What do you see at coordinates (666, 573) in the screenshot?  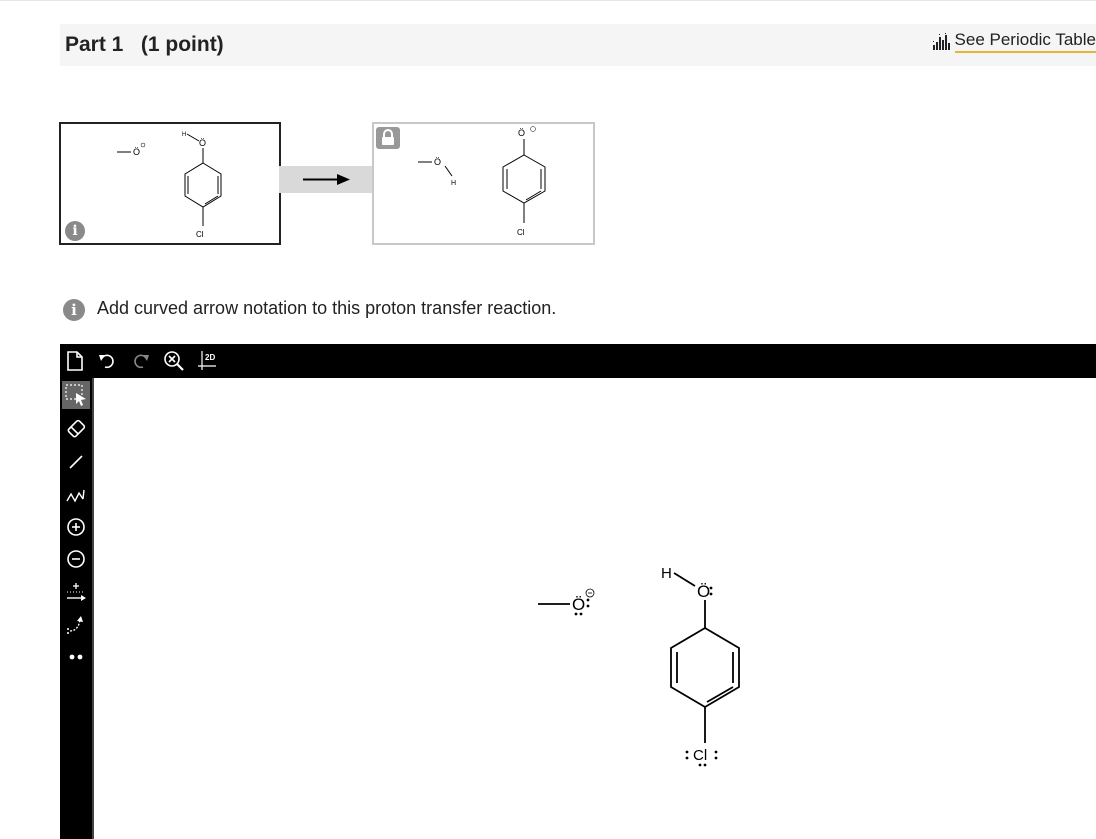 I see `phenol-h-atom: H` at bounding box center [666, 573].